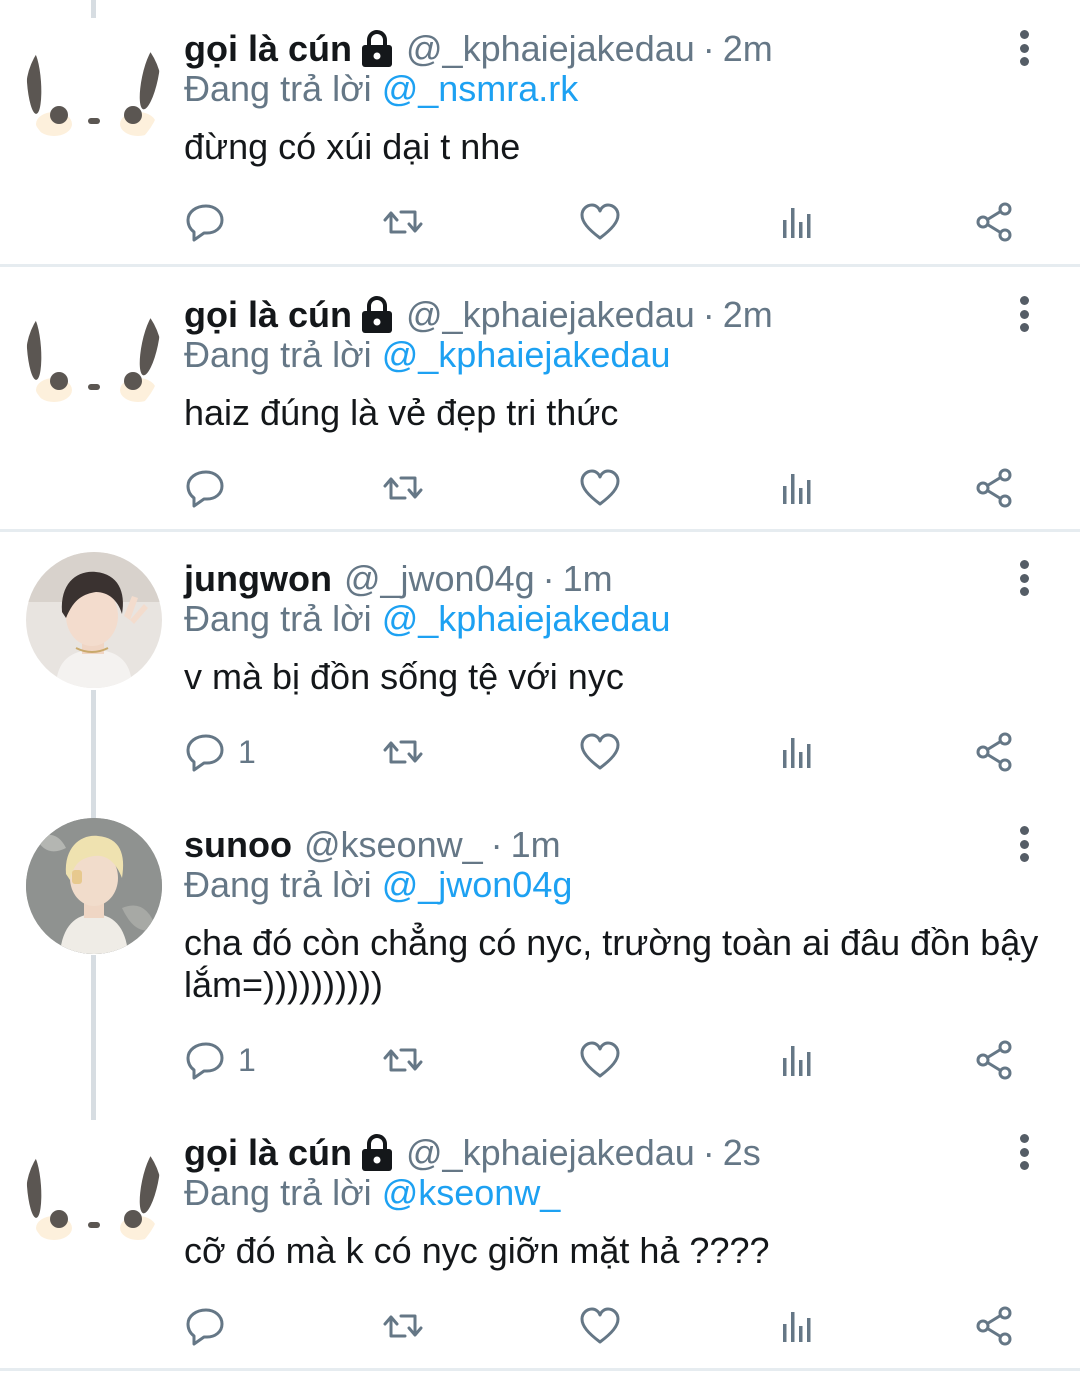  I want to click on tweet-header: sunoo @kseonw_ · 1m, so click(372, 845).